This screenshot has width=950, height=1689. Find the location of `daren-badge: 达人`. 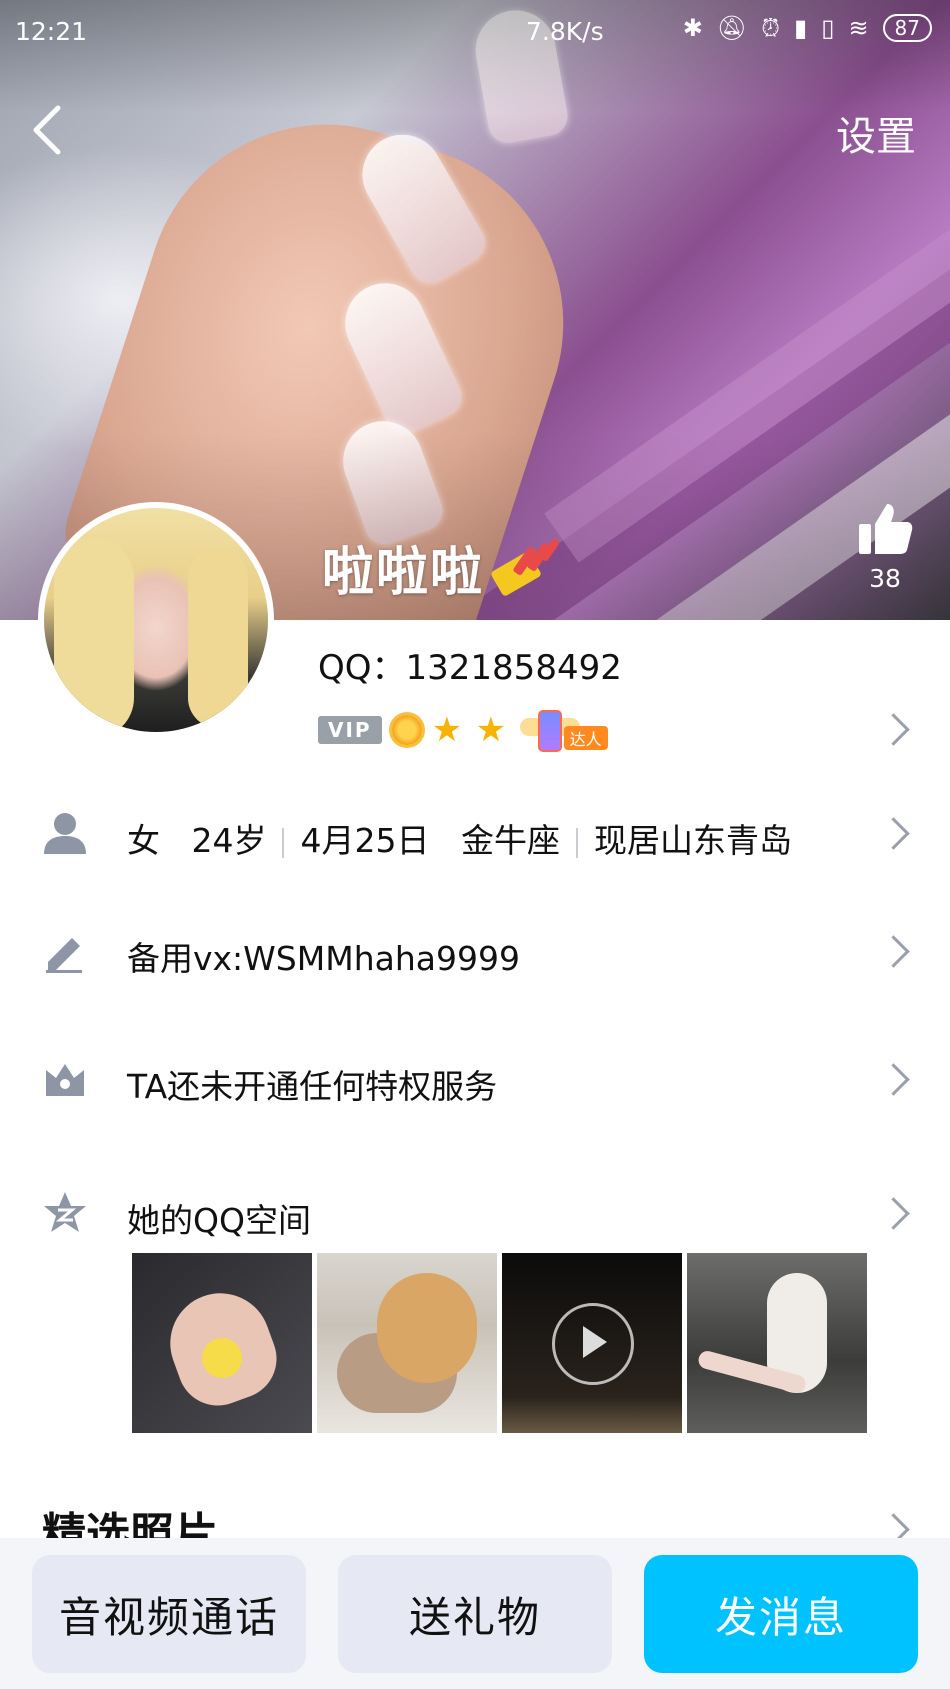

daren-badge: 达人 is located at coordinates (567, 731).